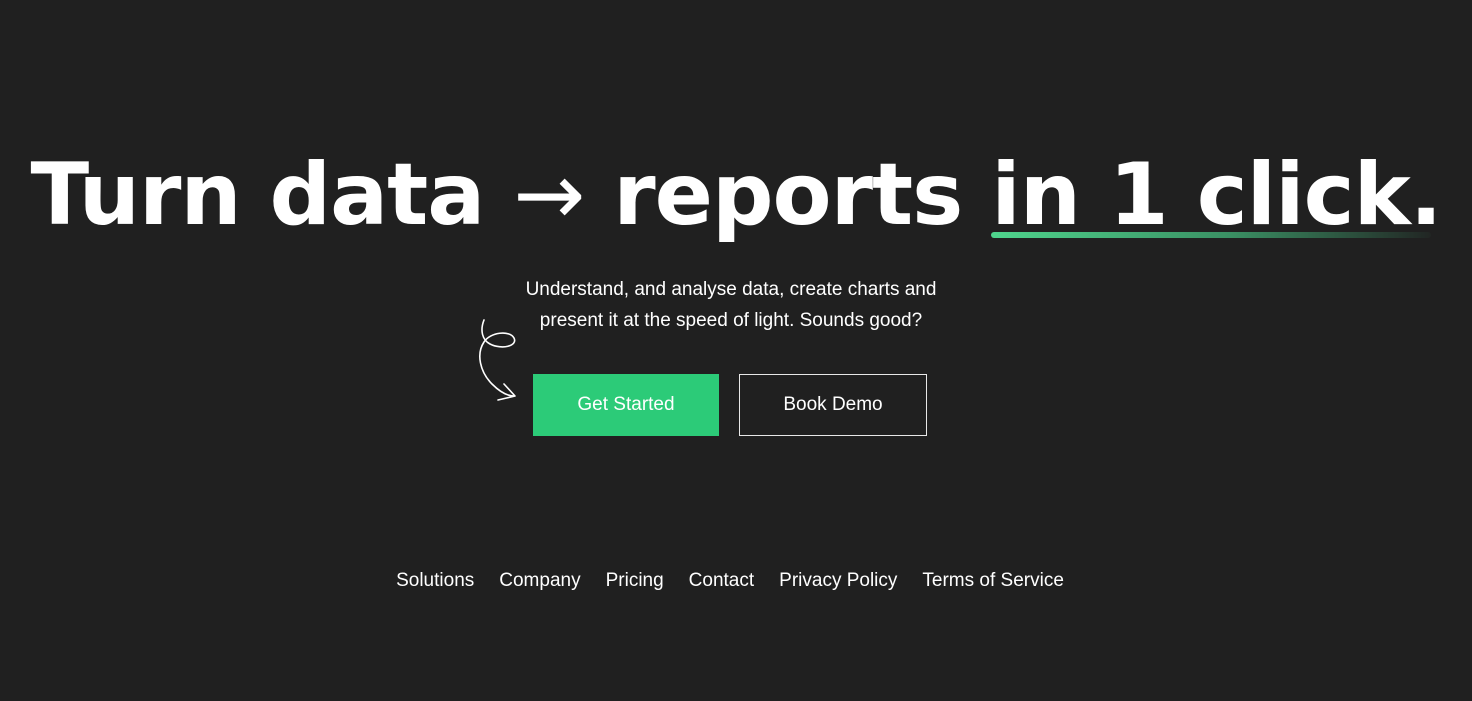 The image size is (1472, 701). Describe the element at coordinates (549, 195) in the screenshot. I see `right-arrow-icon: →` at that location.